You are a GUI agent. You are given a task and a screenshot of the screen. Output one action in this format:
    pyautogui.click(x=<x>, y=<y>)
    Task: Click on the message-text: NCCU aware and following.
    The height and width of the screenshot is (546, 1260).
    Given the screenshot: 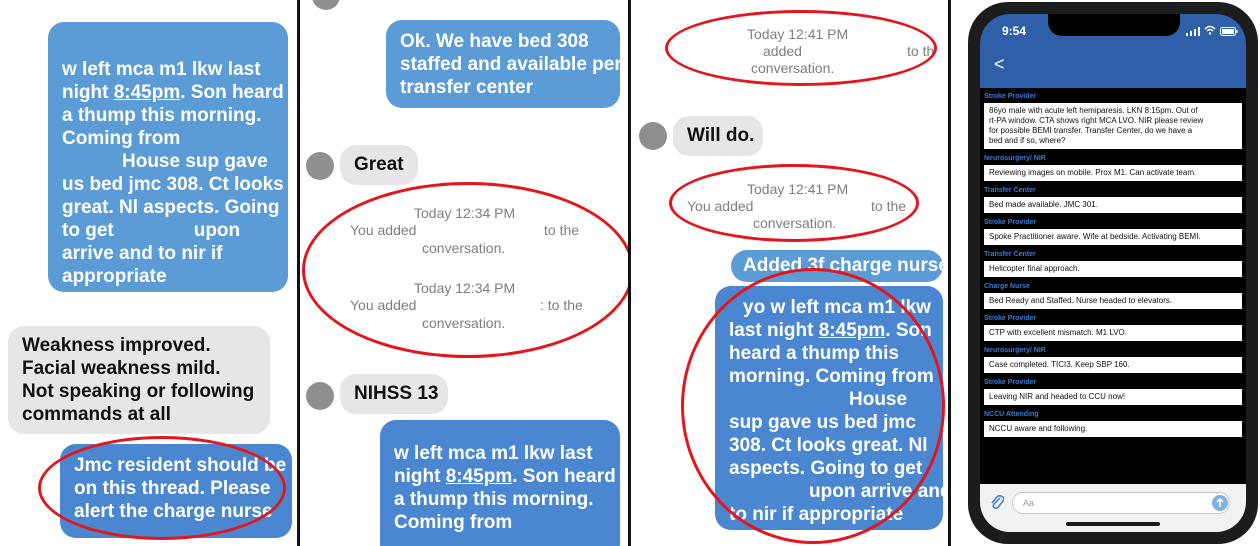 What is the action you would take?
    pyautogui.click(x=1038, y=428)
    